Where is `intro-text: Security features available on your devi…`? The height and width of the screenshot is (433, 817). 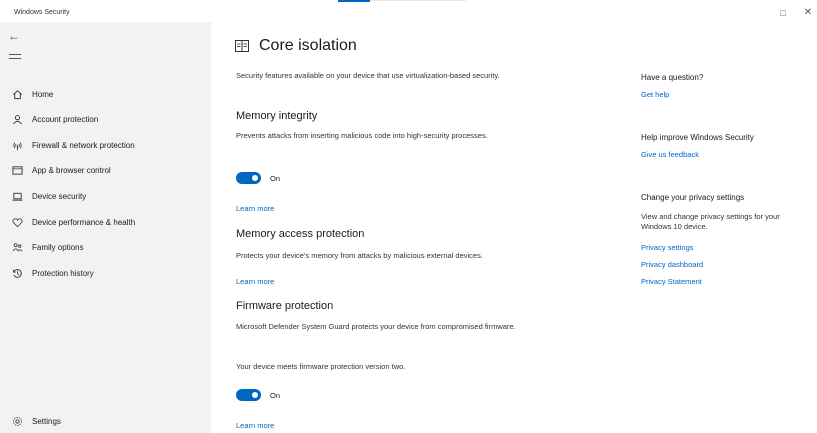
intro-text: Security features available on your devi… is located at coordinates (368, 75).